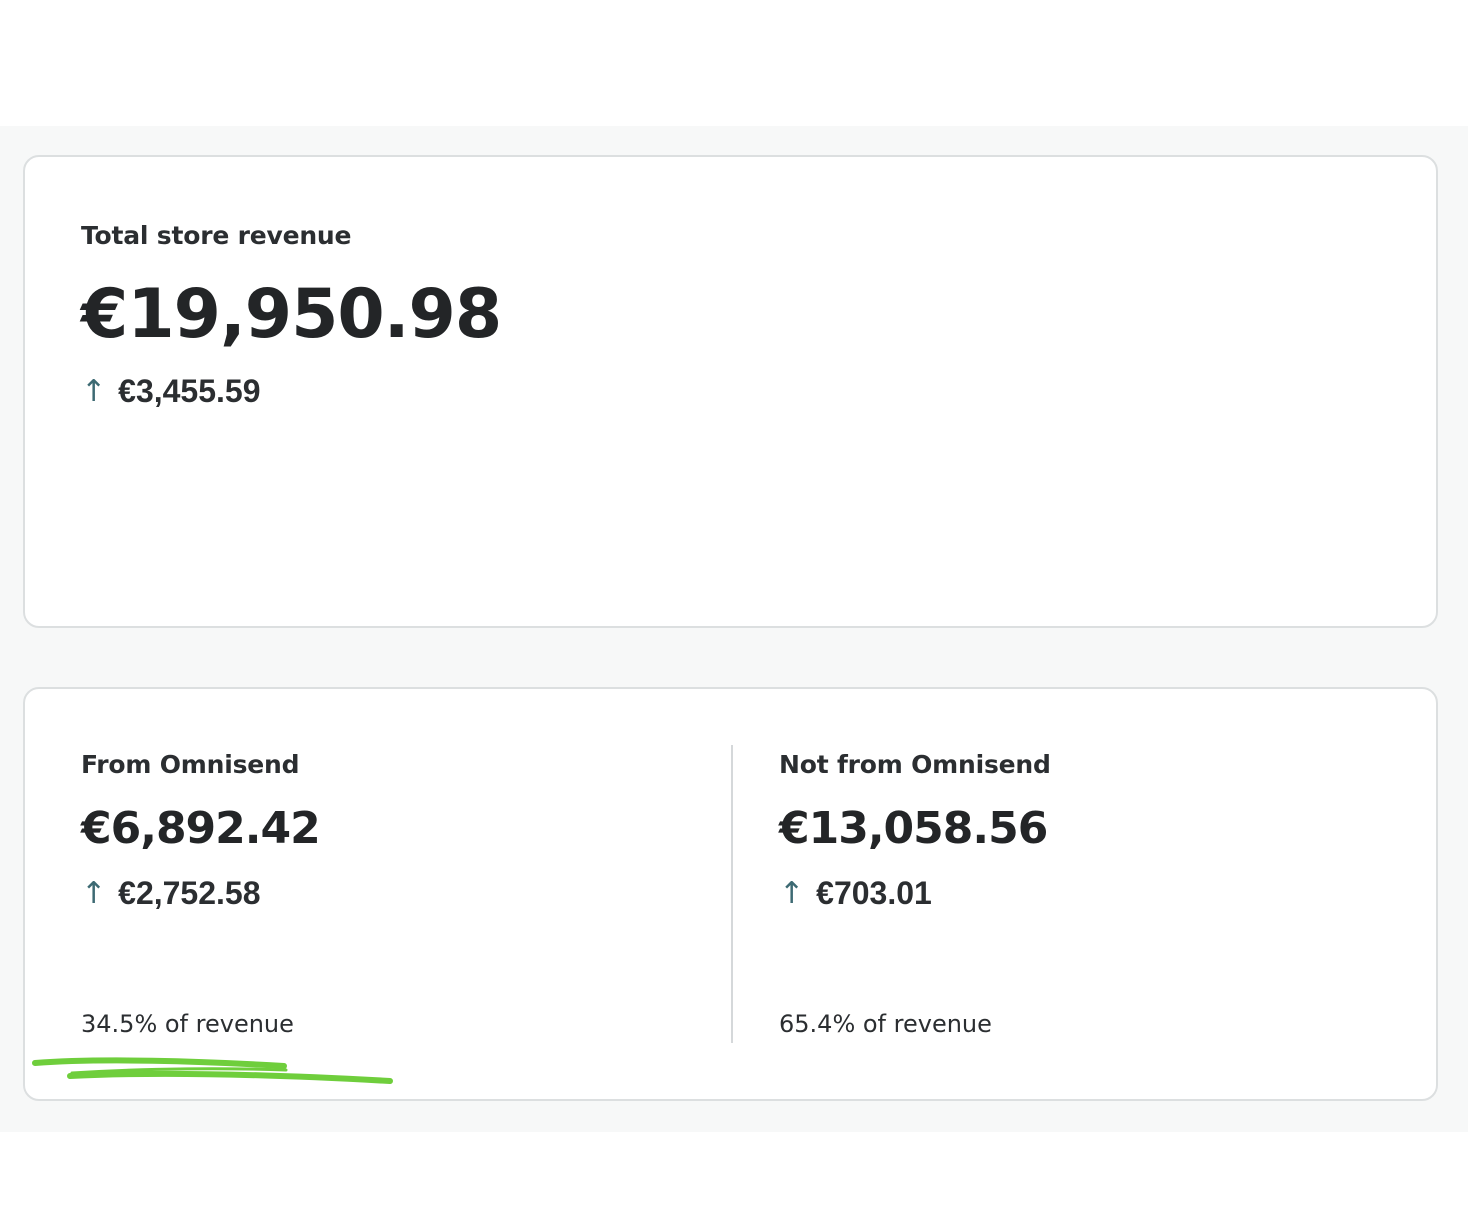 This screenshot has width=1468, height=1223. What do you see at coordinates (187, 1024) in the screenshot?
I see `omnisend-revenue-share: 34.5% of revenue` at bounding box center [187, 1024].